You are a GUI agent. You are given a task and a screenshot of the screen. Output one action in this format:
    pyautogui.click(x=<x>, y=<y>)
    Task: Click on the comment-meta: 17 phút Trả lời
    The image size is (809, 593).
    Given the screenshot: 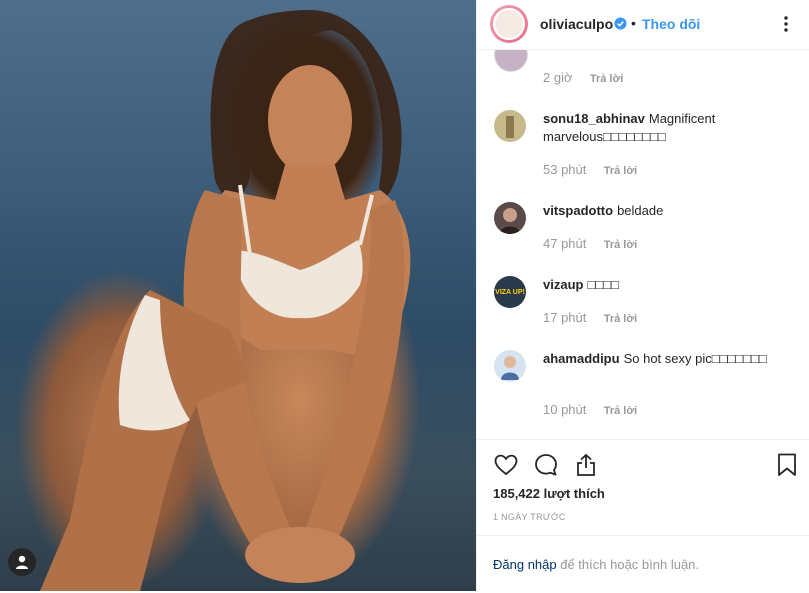 What is the action you would take?
    pyautogui.click(x=590, y=317)
    